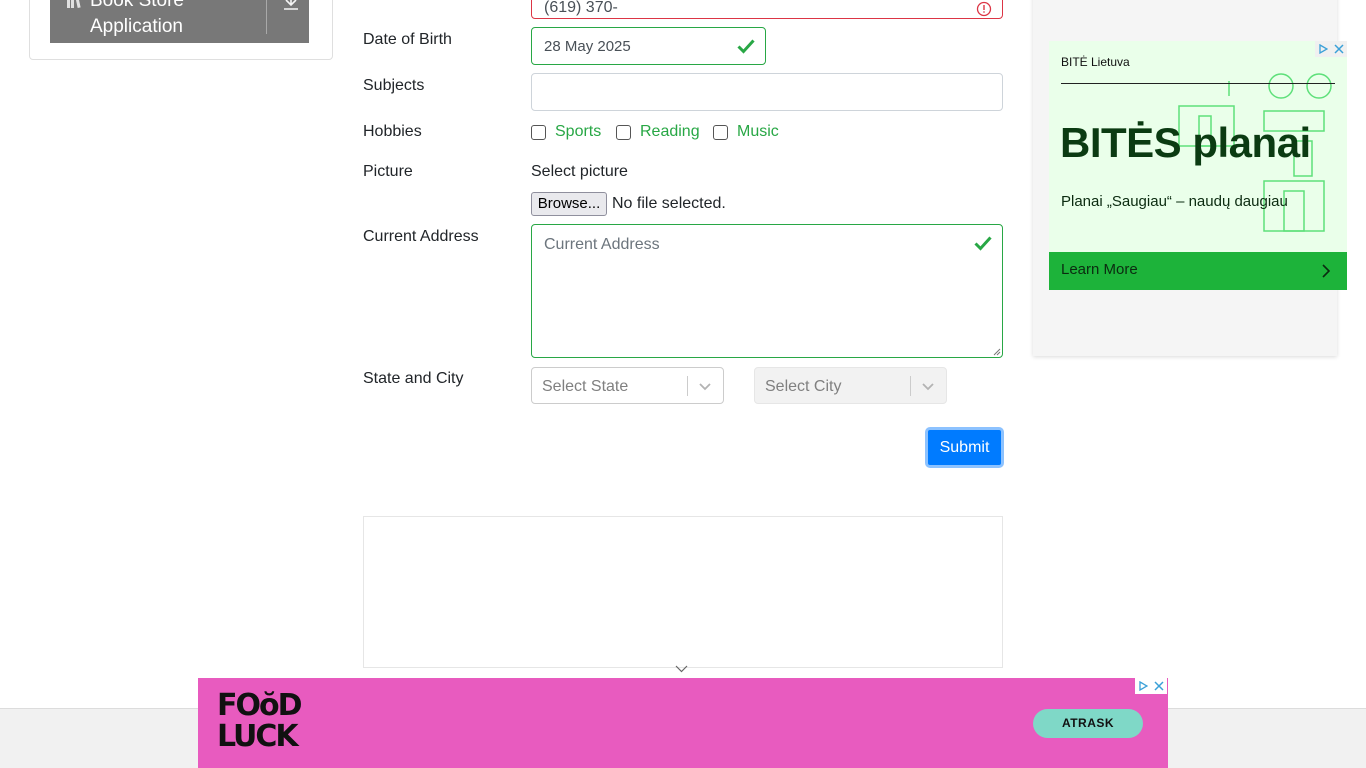  I want to click on ad-learn-more-button: Learn More, so click(1198, 271).